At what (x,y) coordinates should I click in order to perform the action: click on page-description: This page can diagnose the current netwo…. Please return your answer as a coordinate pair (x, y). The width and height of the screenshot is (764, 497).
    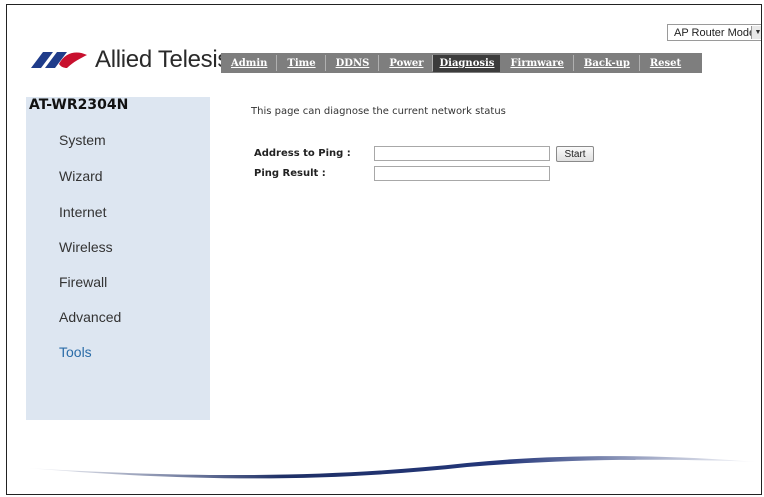
    Looking at the image, I should click on (378, 111).